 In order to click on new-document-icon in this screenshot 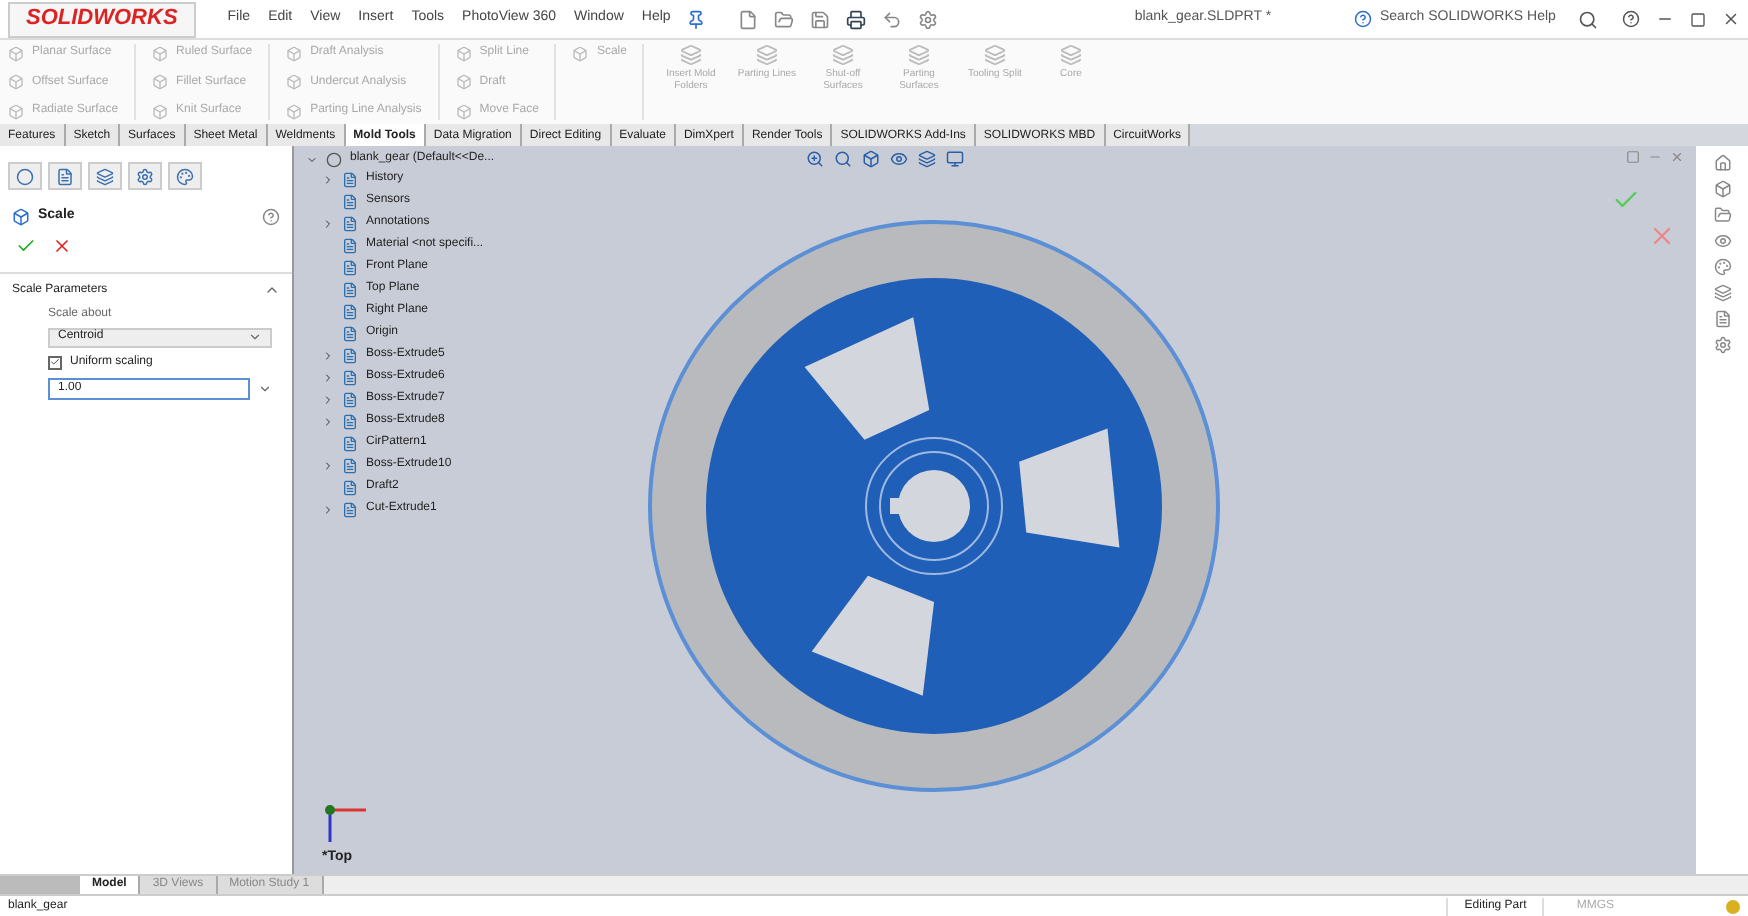, I will do `click(748, 19)`.